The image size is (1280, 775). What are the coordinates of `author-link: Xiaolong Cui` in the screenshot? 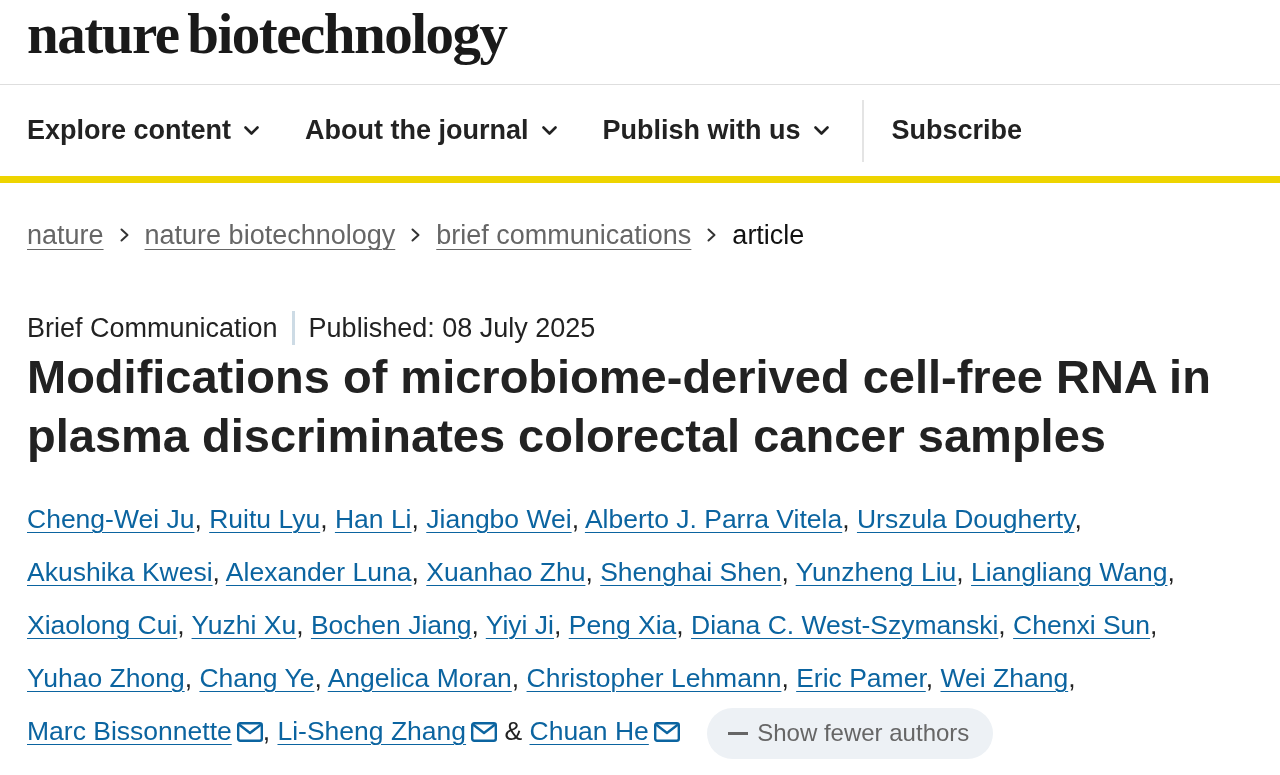 It's located at (102, 625).